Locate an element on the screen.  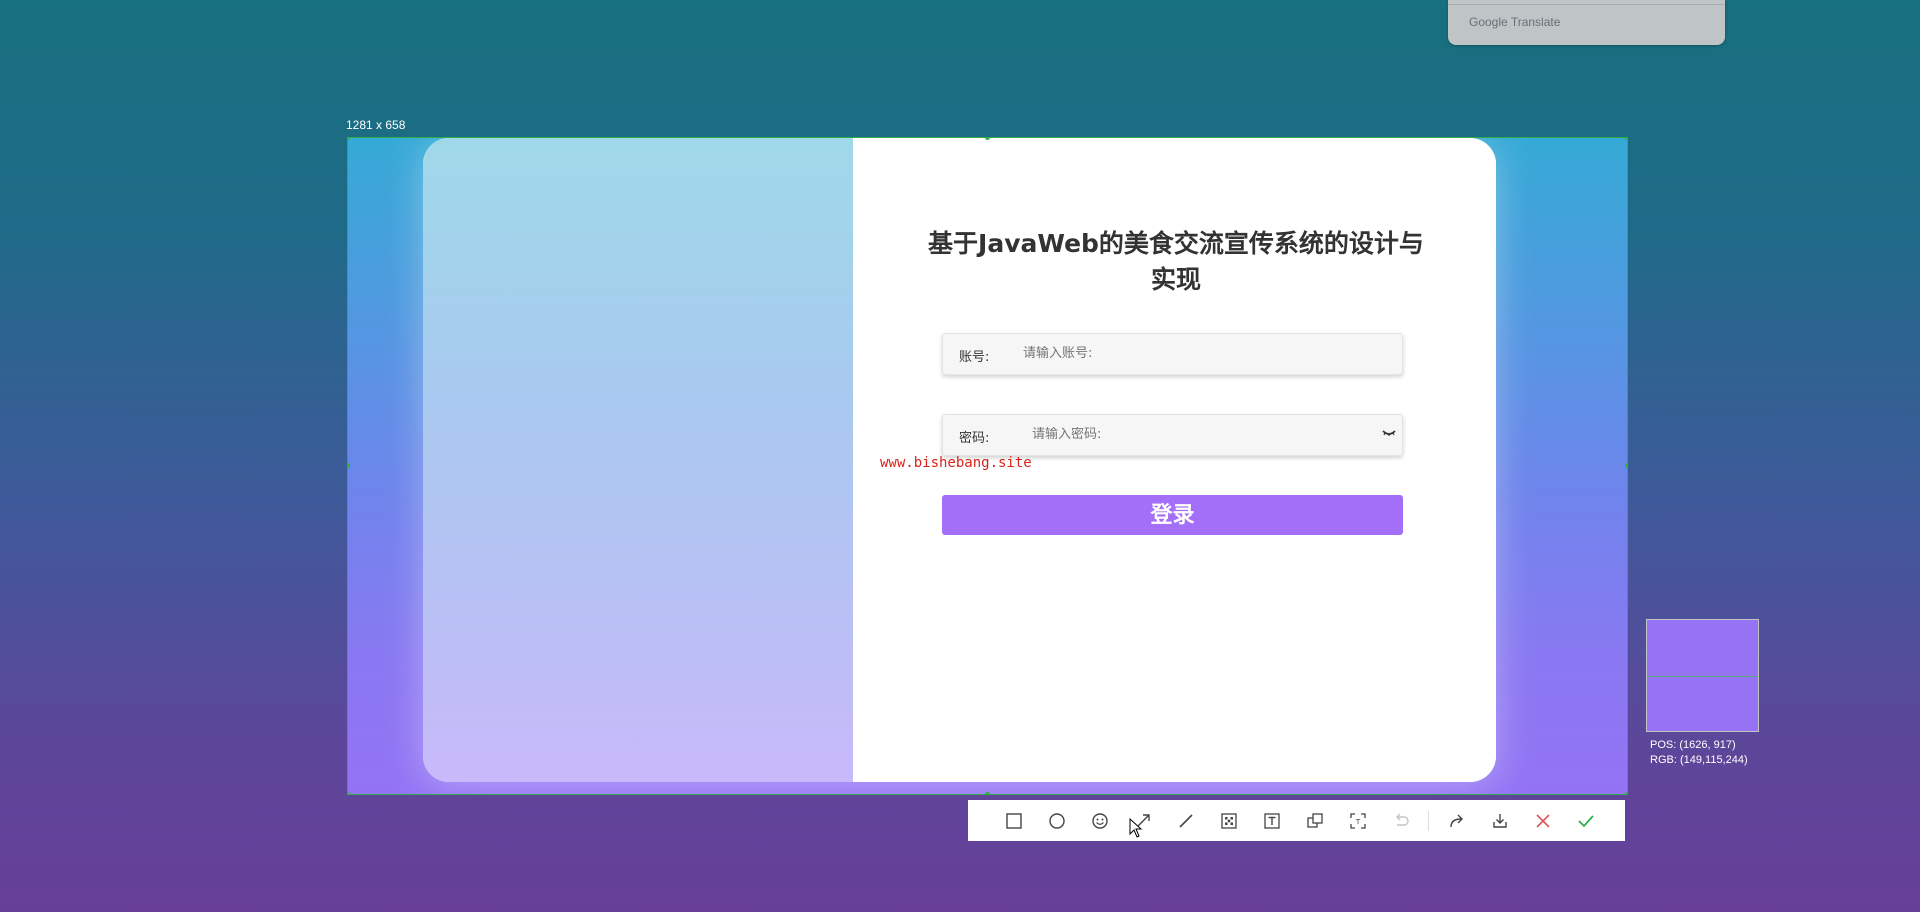
share-tool is located at coordinates (1456, 820).